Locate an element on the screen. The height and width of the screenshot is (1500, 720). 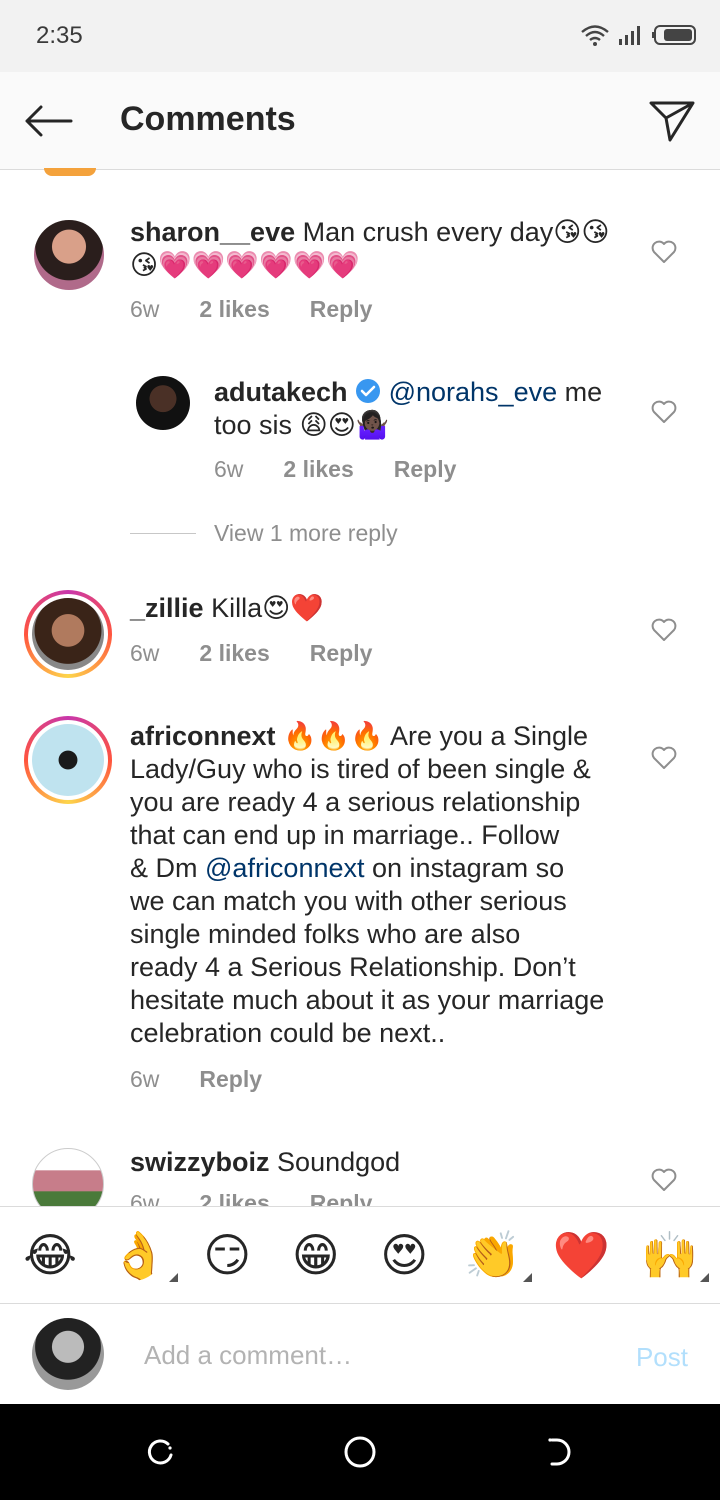
signal-icon is located at coordinates (629, 35).